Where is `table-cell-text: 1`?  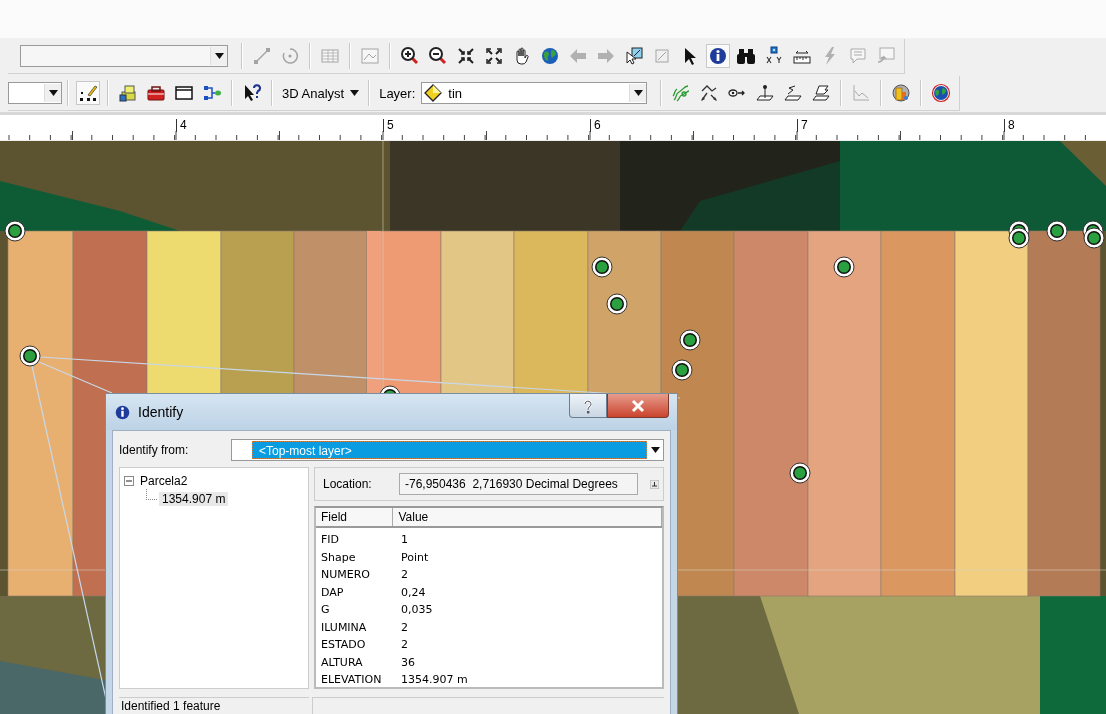 table-cell-text: 1 is located at coordinates (404, 540).